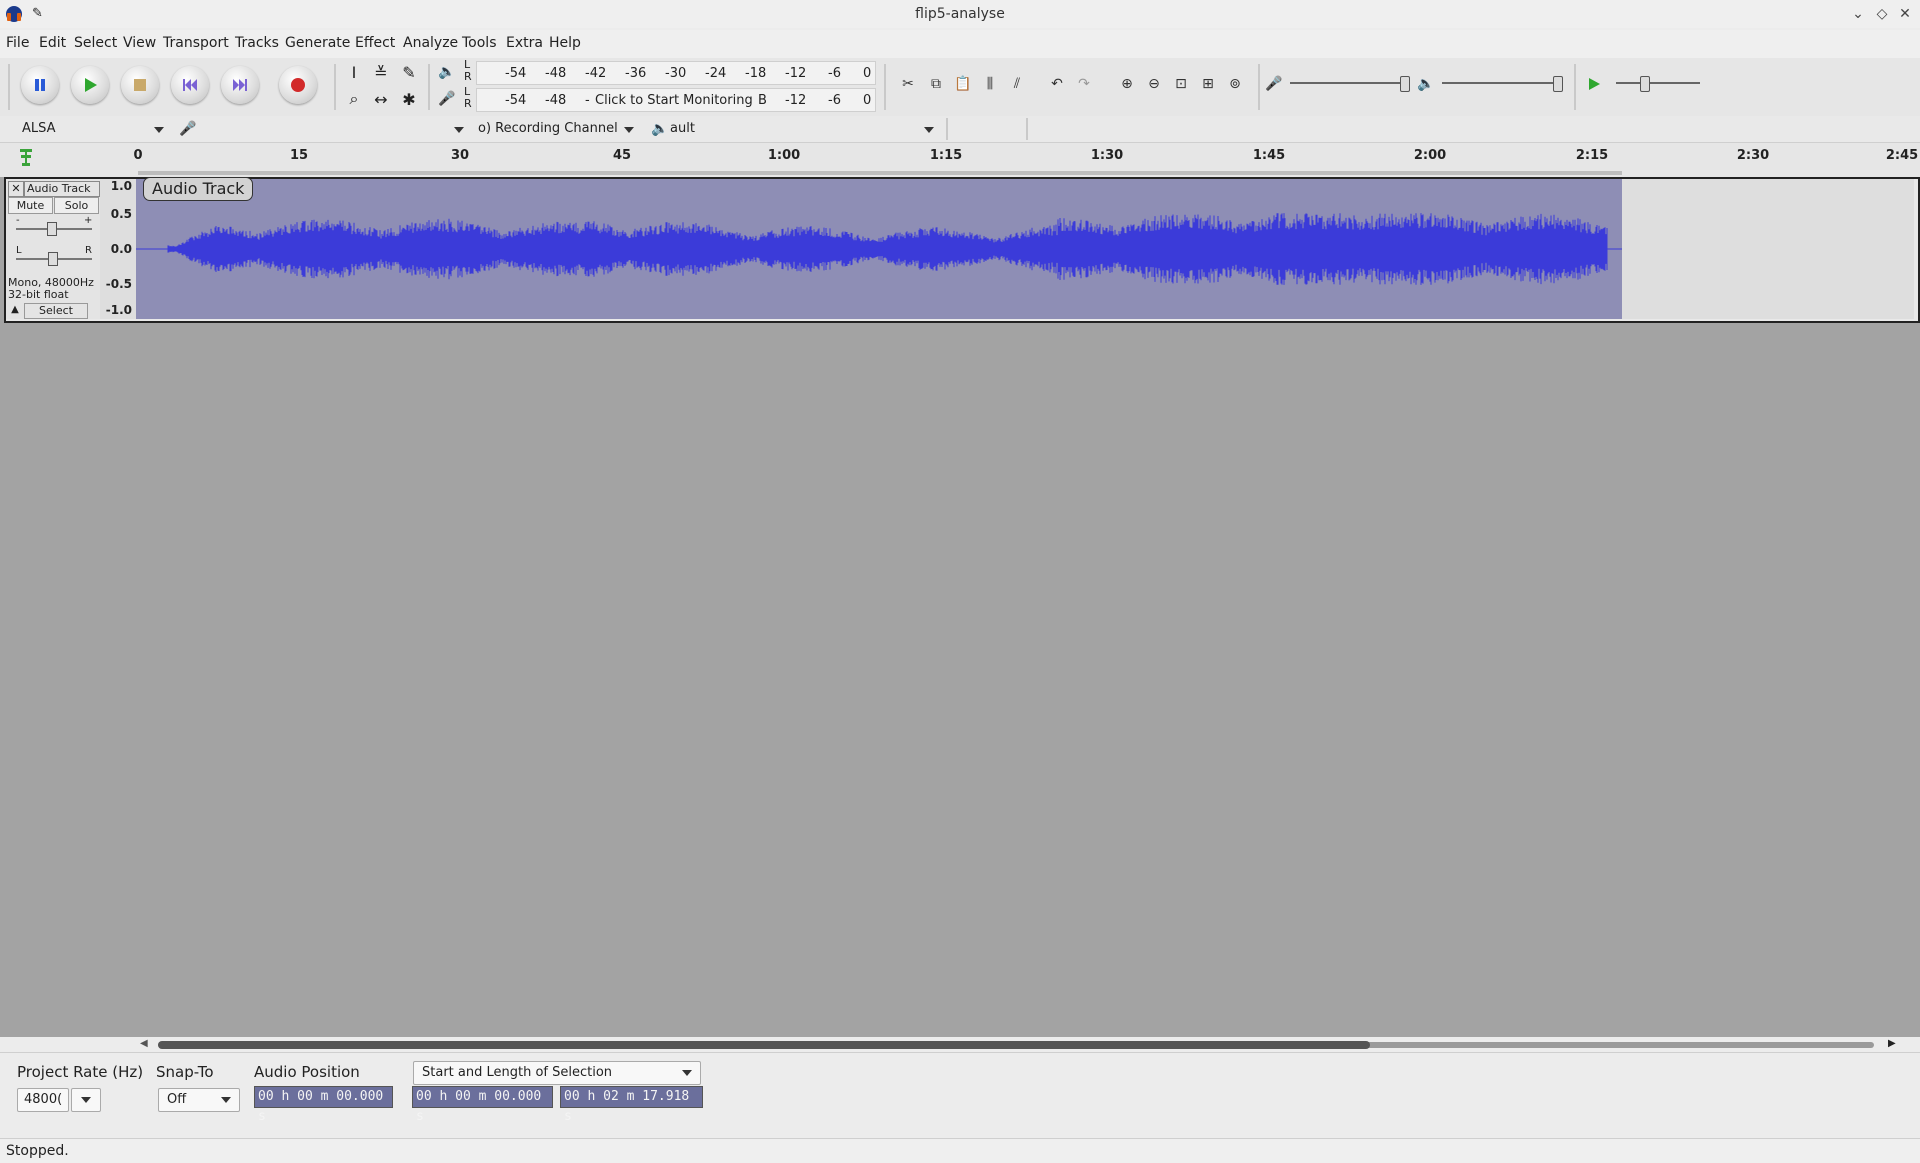  I want to click on speaker-icon: 🔈, so click(447, 72).